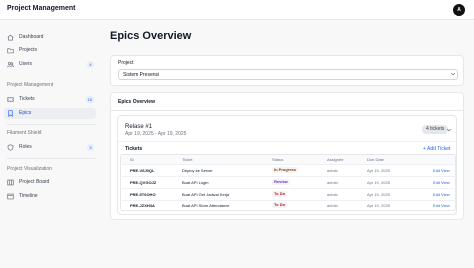 This screenshot has height=268, width=474. What do you see at coordinates (132, 159) in the screenshot?
I see `column-header-id: ID` at bounding box center [132, 159].